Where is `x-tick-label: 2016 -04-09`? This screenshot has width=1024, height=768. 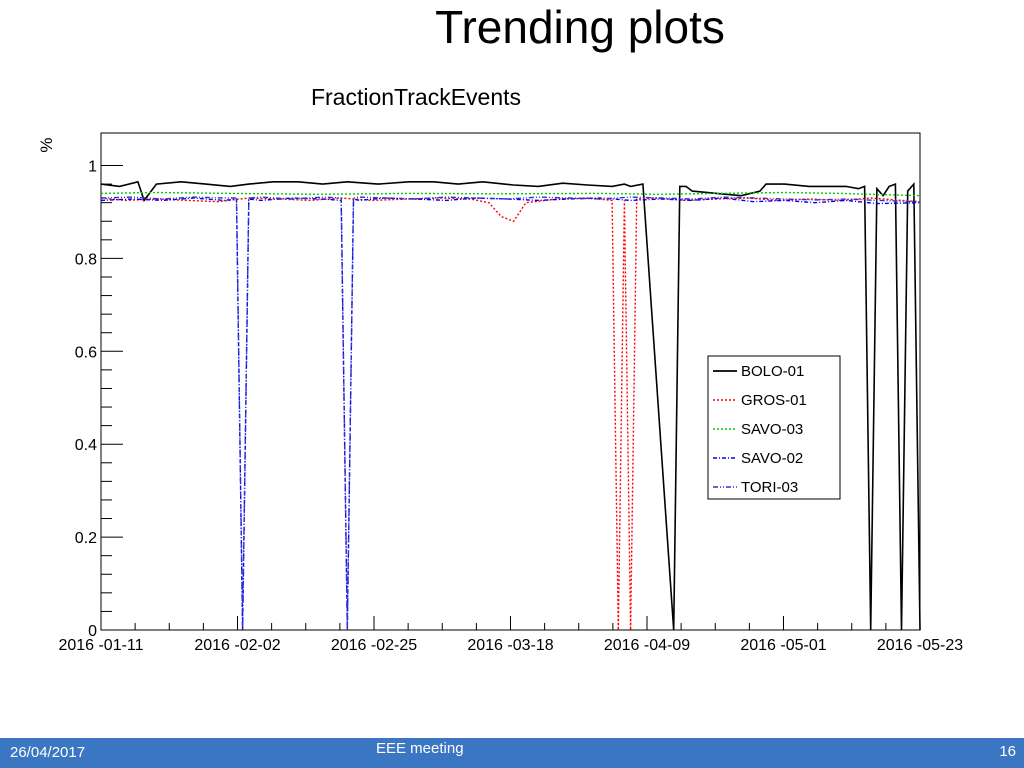 x-tick-label: 2016 -04-09 is located at coordinates (647, 645).